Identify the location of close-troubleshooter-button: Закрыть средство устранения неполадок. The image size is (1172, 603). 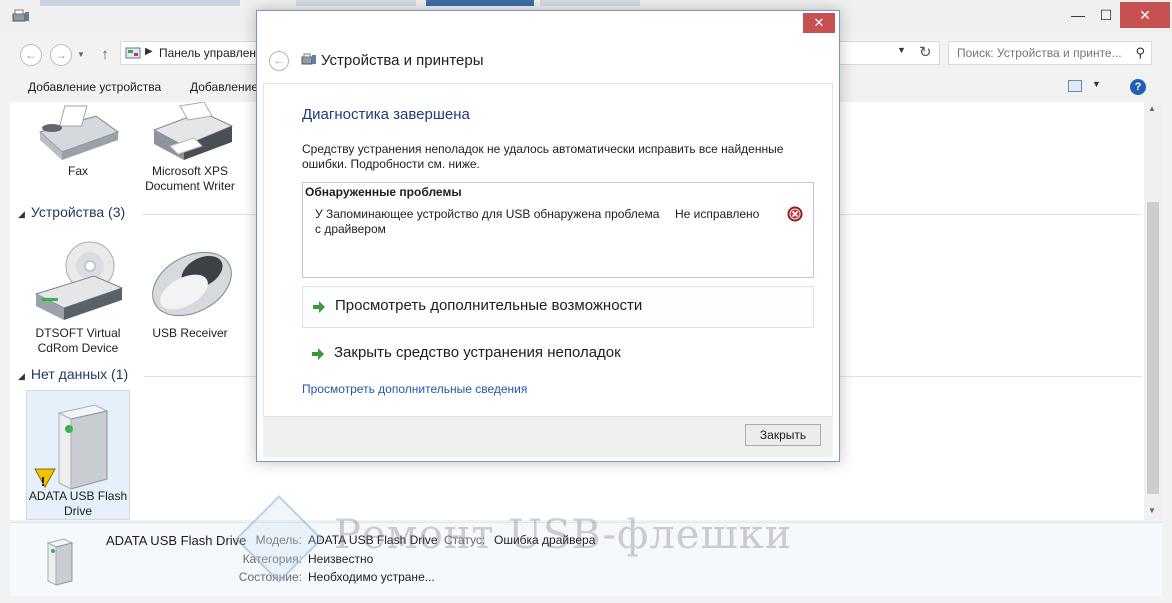
(558, 355).